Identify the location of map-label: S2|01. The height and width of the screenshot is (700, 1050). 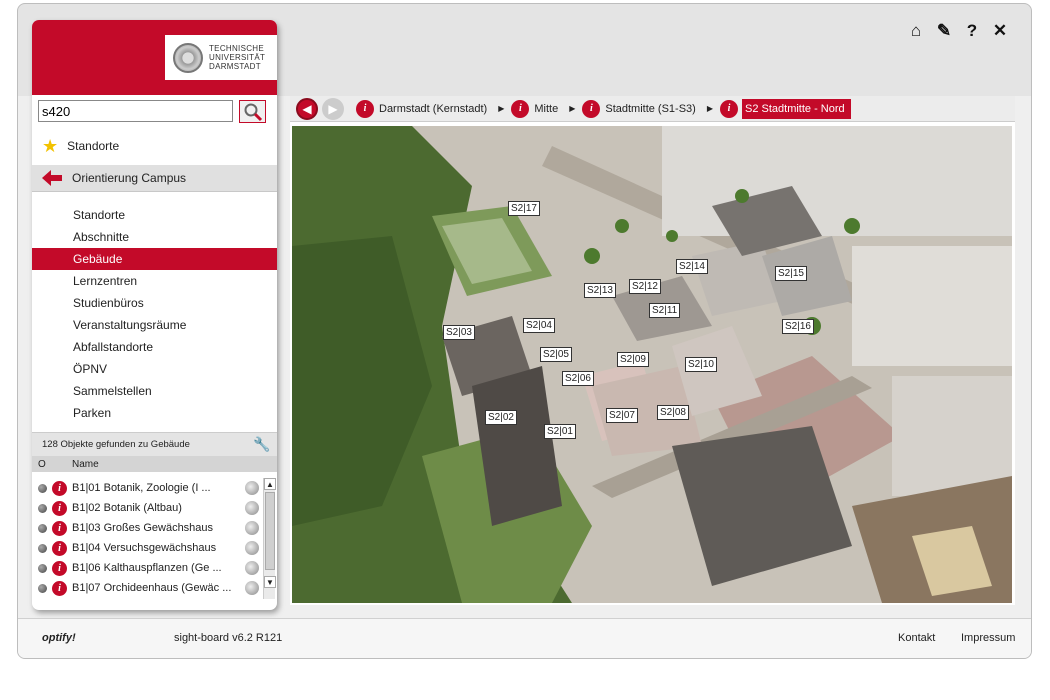
(560, 431).